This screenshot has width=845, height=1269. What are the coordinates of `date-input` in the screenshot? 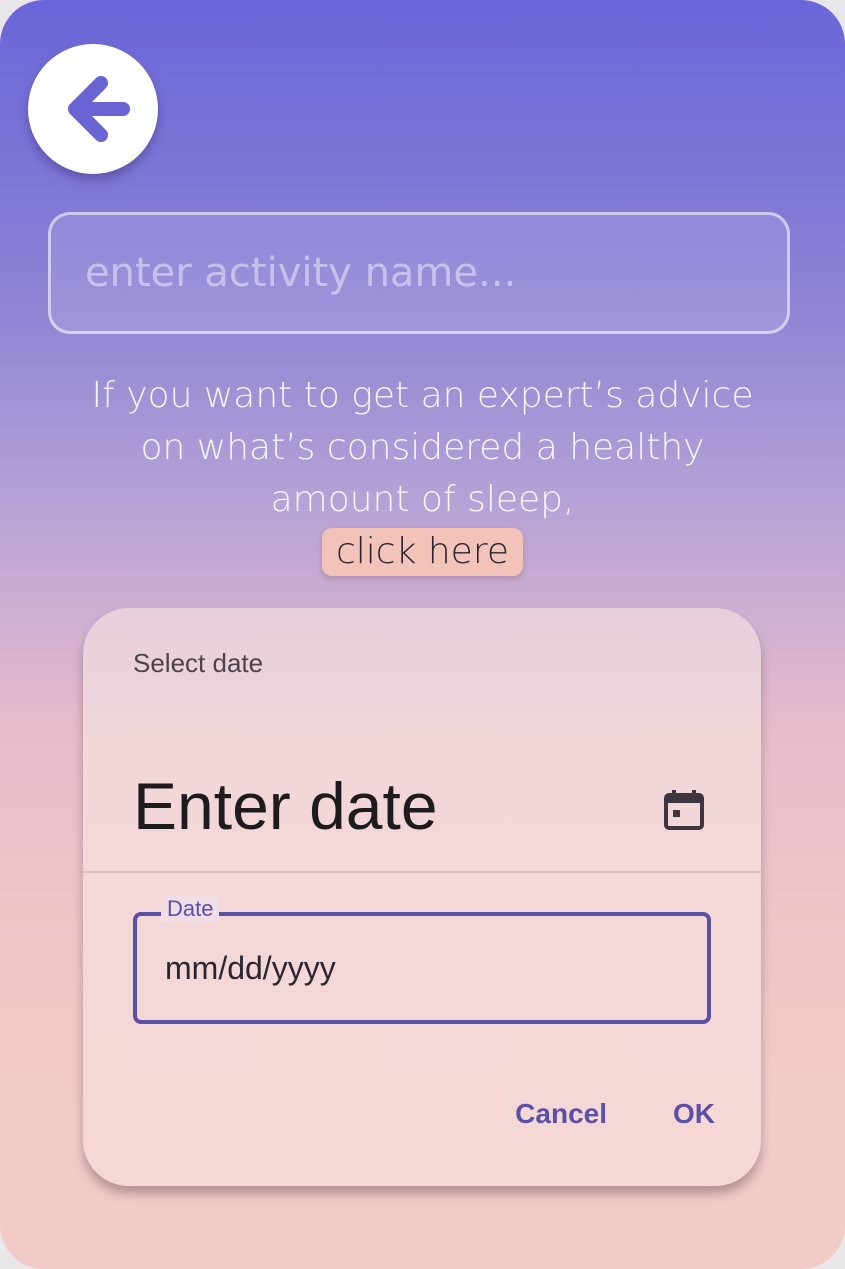 It's located at (415, 968).